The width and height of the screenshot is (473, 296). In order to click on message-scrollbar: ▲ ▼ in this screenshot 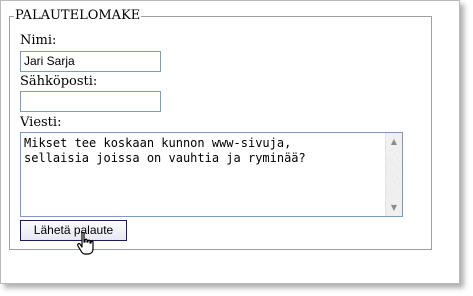, I will do `click(393, 174)`.